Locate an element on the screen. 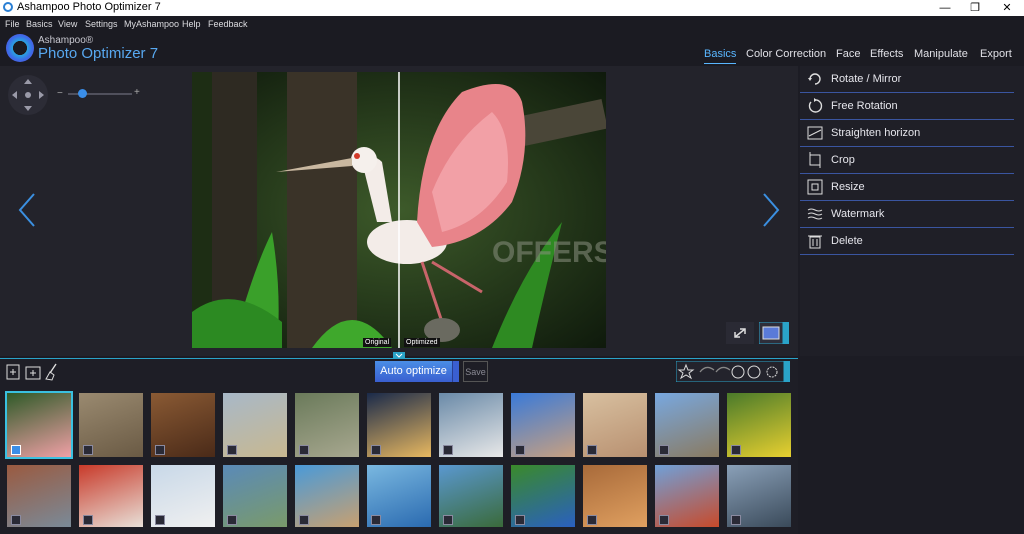 This screenshot has height=534, width=1024. menu-help: Help is located at coordinates (191, 24).